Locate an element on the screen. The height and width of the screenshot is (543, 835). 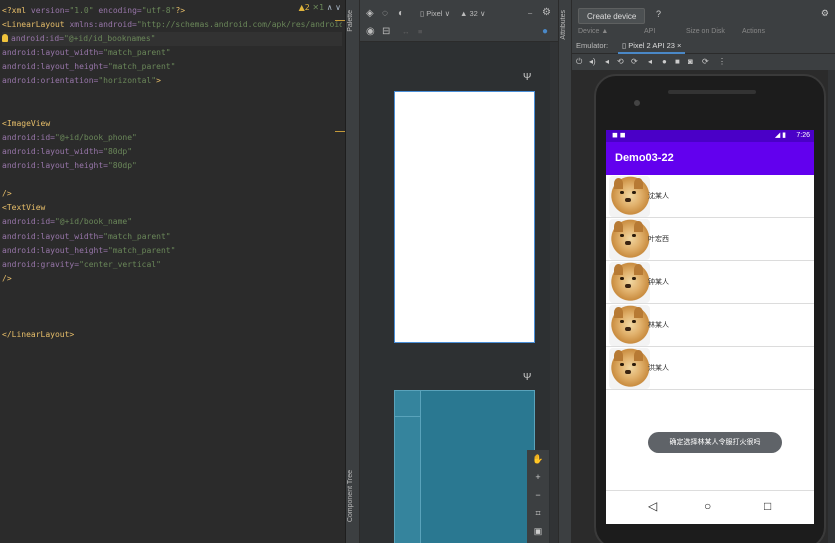
api-selector: ▲ 32 ∨ is located at coordinates (472, 13).